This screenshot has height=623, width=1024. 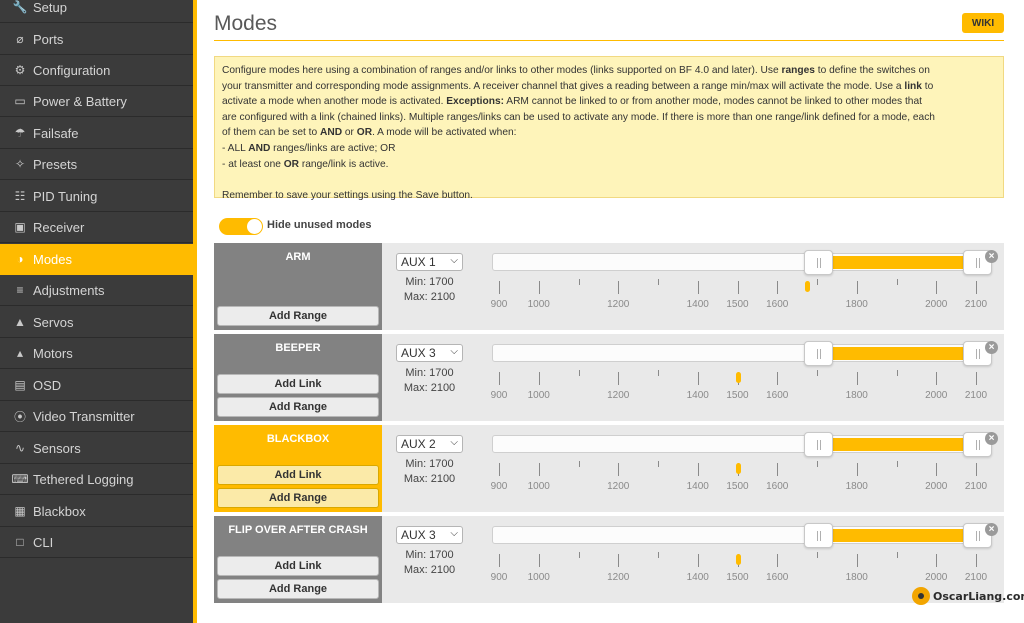 What do you see at coordinates (96, 353) in the screenshot?
I see `sidebar-item-motors: ▴ Motors` at bounding box center [96, 353].